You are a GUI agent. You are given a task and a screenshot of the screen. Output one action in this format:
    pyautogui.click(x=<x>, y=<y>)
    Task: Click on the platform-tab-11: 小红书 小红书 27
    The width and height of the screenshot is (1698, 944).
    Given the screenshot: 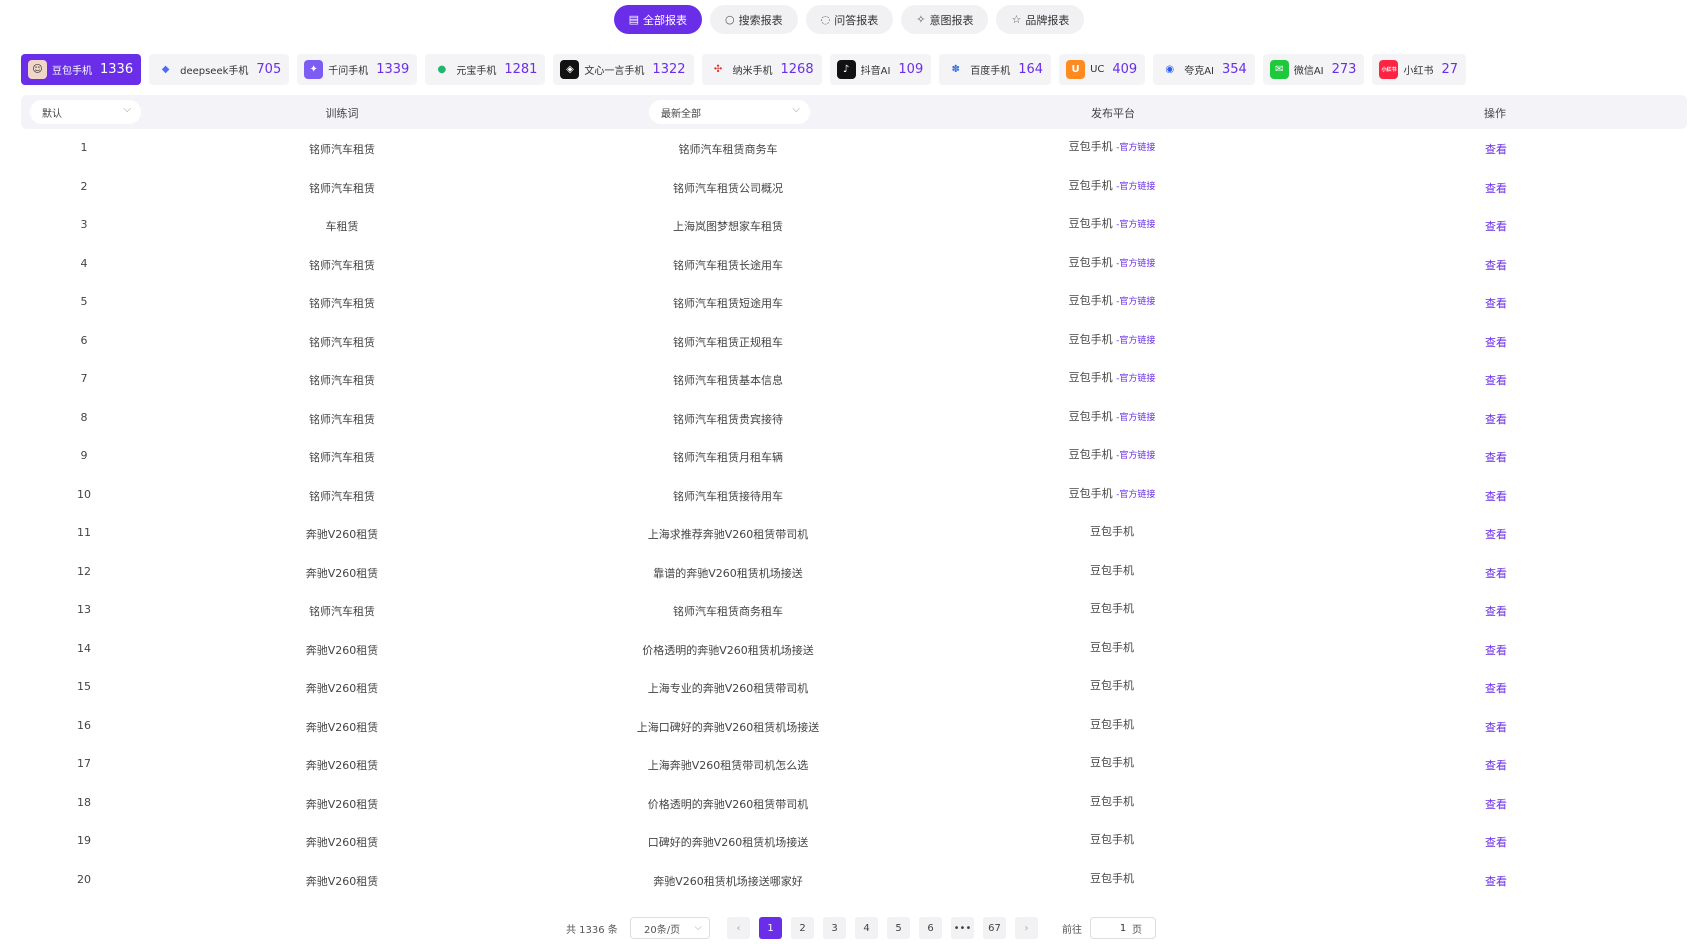 What is the action you would take?
    pyautogui.click(x=1419, y=69)
    